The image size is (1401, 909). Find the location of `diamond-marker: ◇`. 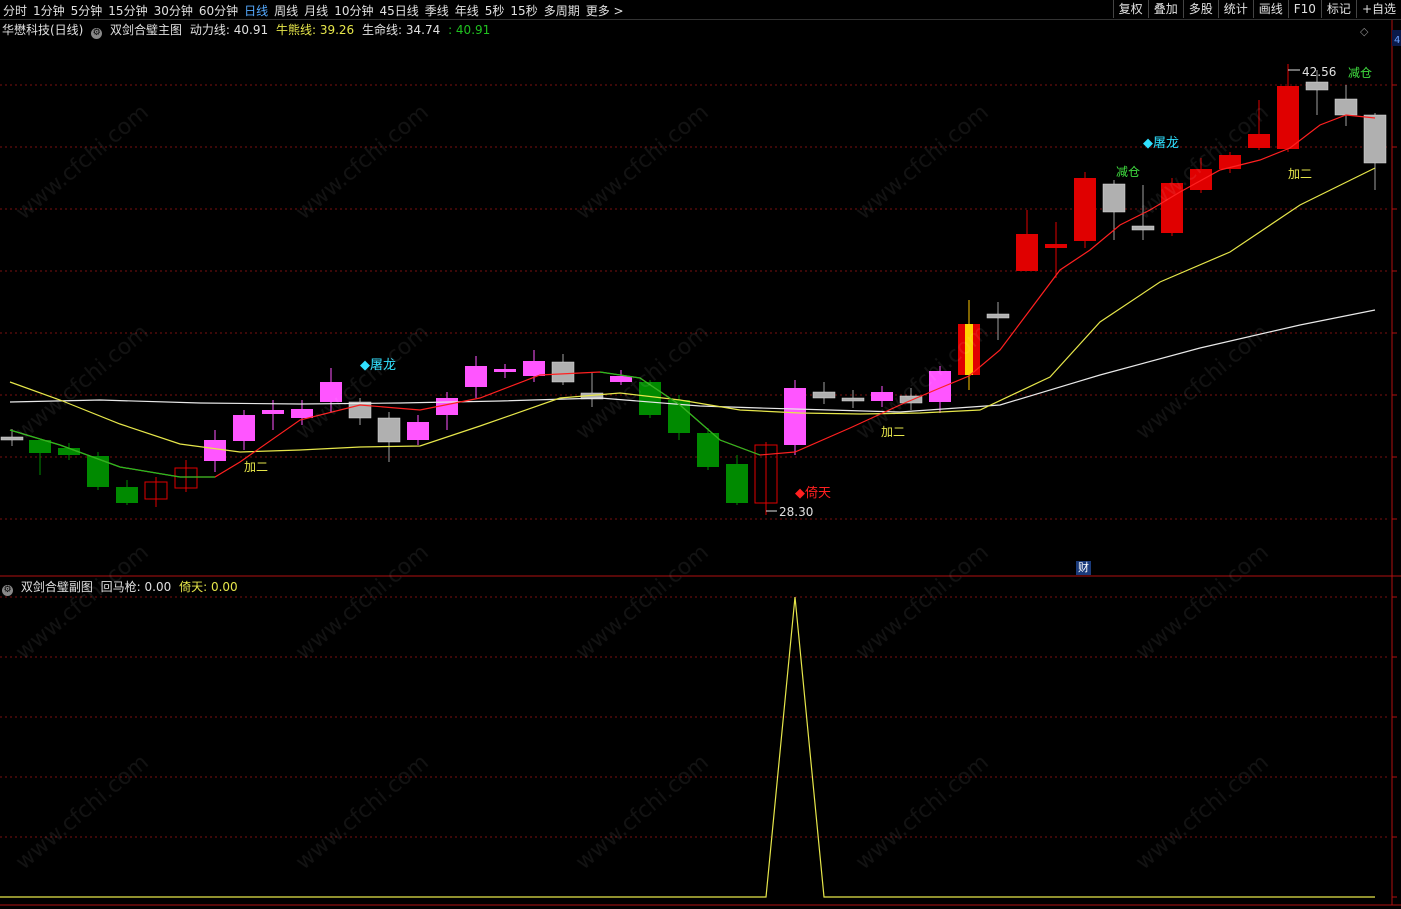

diamond-marker: ◇ is located at coordinates (1364, 31).